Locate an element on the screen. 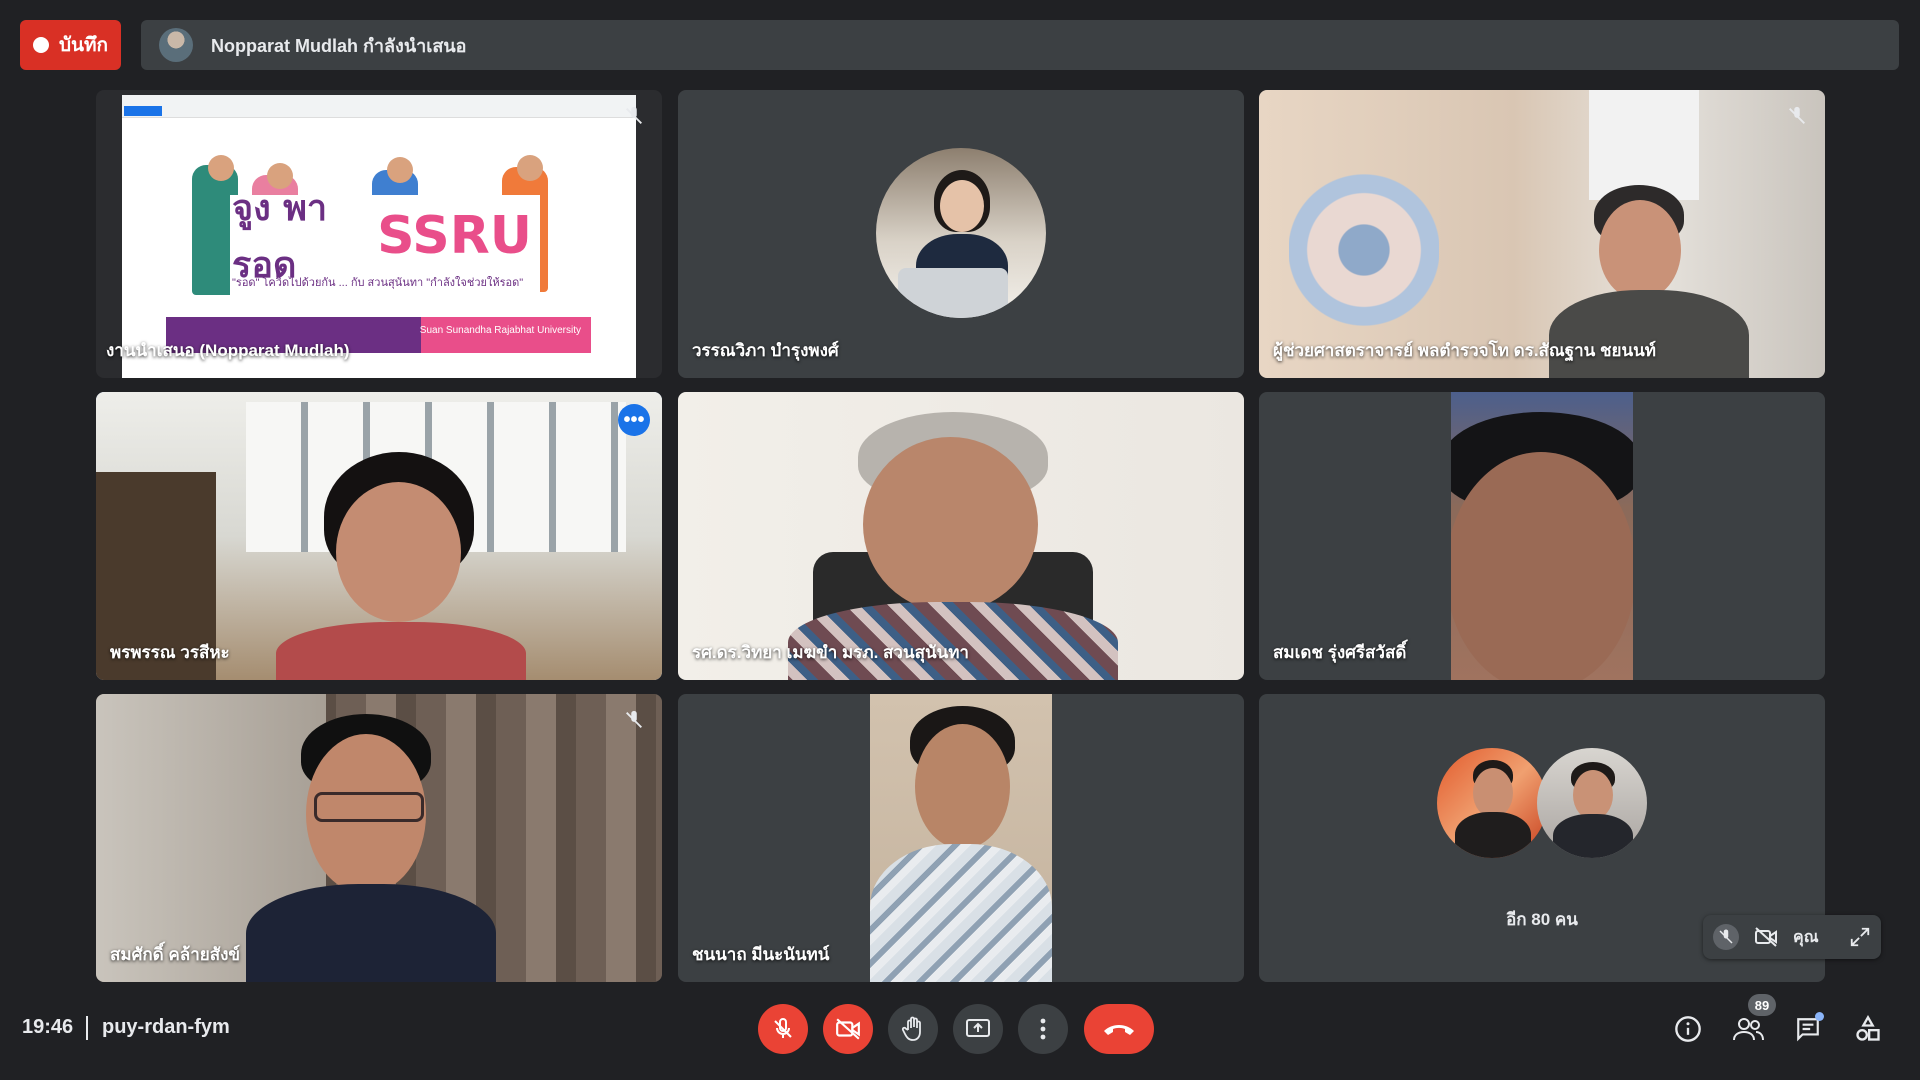  tile-name: งานนำเสนอ (Nopparat Mudlah) is located at coordinates (228, 350).